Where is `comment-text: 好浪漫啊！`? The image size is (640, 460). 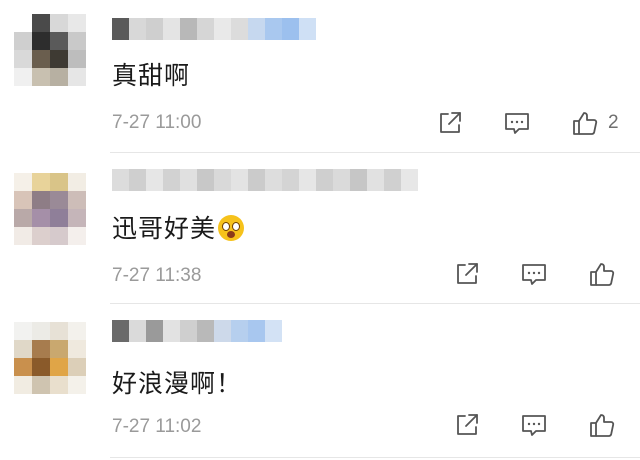 comment-text: 好浪漫啊！ is located at coordinates (177, 383).